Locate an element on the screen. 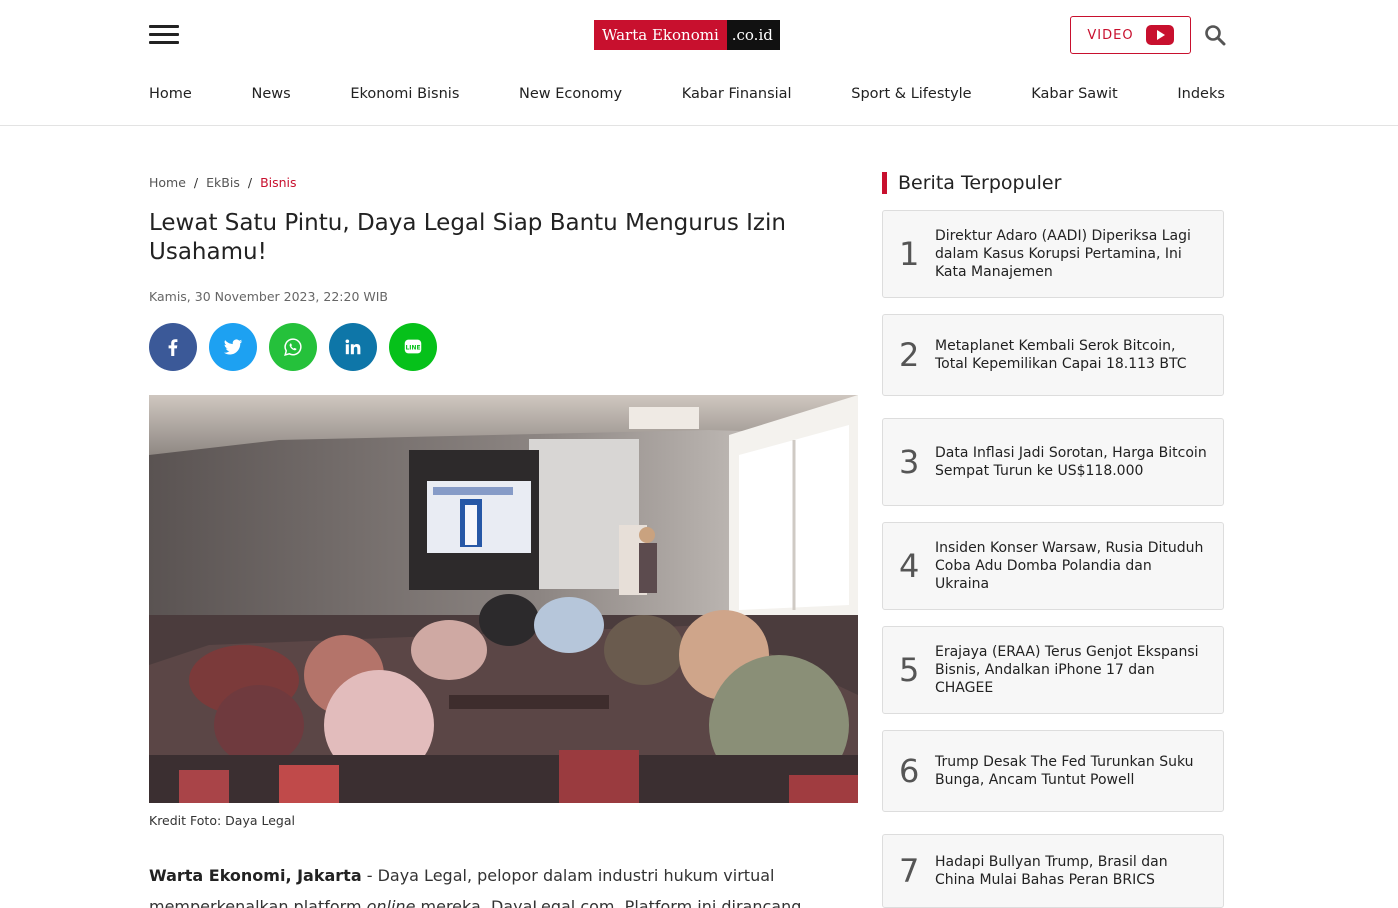 This screenshot has width=1398, height=908. photo-caption: Kredit Foto: Daya Legal is located at coordinates (222, 820).